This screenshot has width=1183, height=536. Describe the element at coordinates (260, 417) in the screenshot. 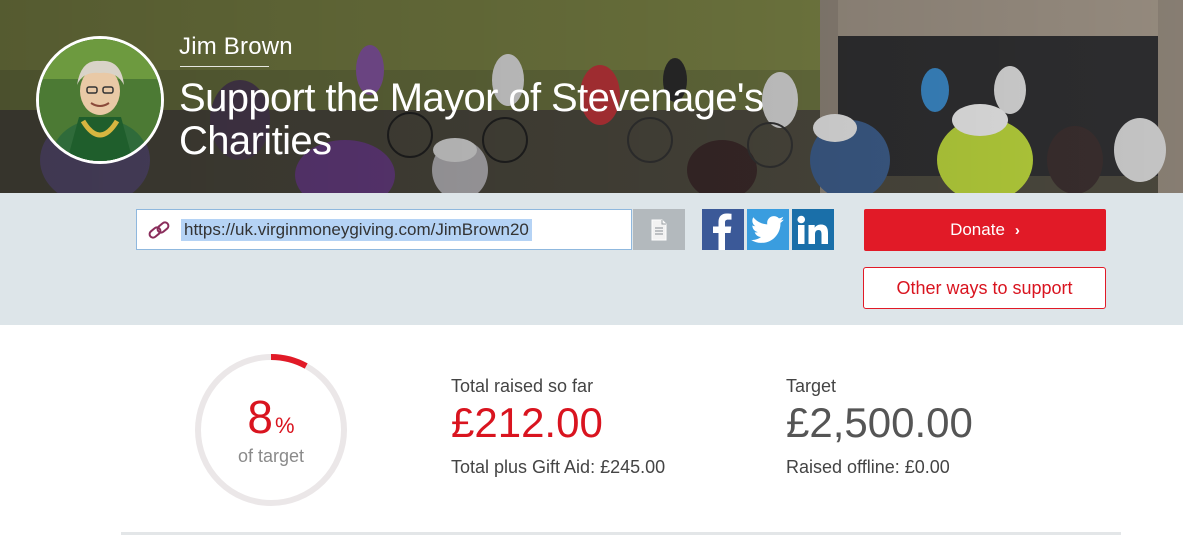

I see `progress-percent-value: 8` at that location.